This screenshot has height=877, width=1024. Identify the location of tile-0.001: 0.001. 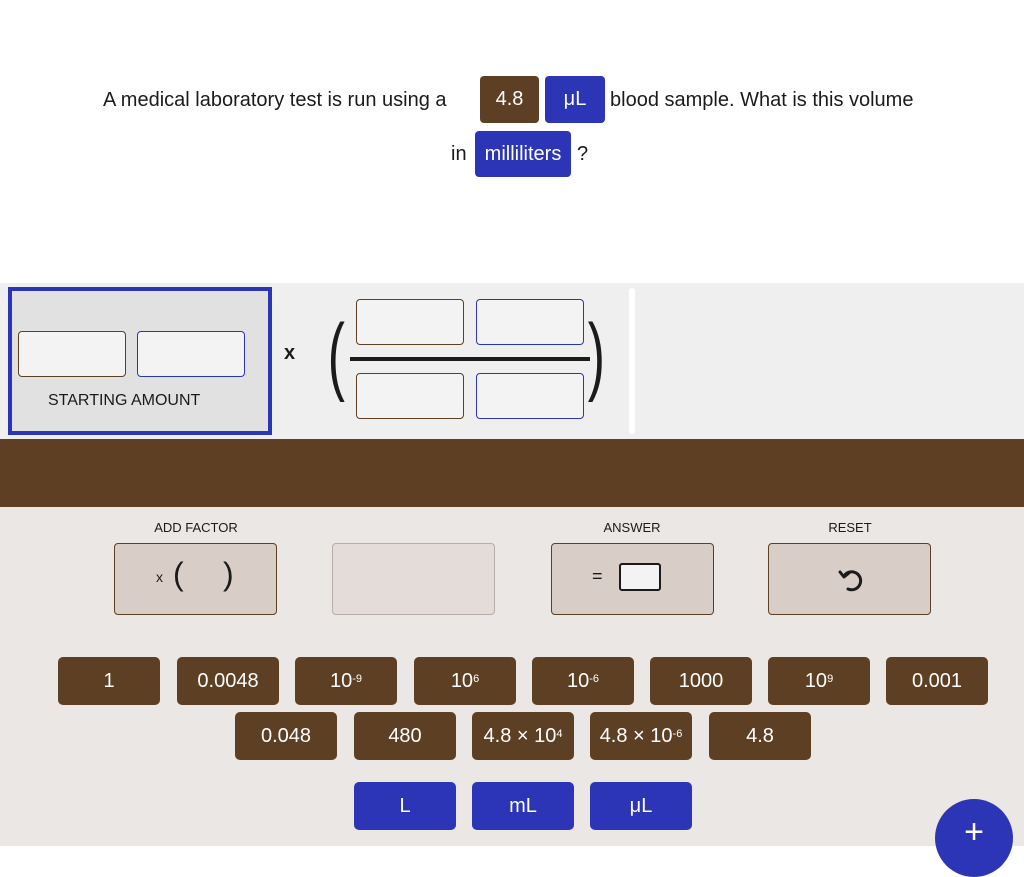
(937, 681).